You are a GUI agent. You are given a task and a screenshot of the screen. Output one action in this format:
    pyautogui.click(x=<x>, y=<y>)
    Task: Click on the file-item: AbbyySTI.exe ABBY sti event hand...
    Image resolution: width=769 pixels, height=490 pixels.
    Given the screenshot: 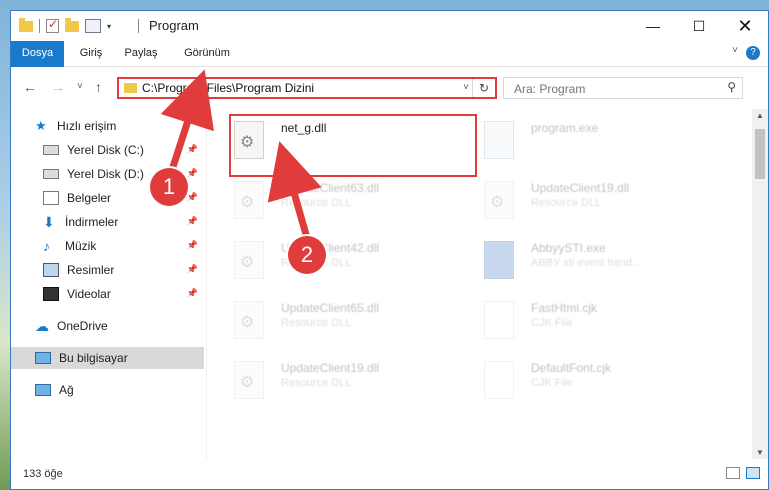 What is the action you would take?
    pyautogui.click(x=583, y=258)
    